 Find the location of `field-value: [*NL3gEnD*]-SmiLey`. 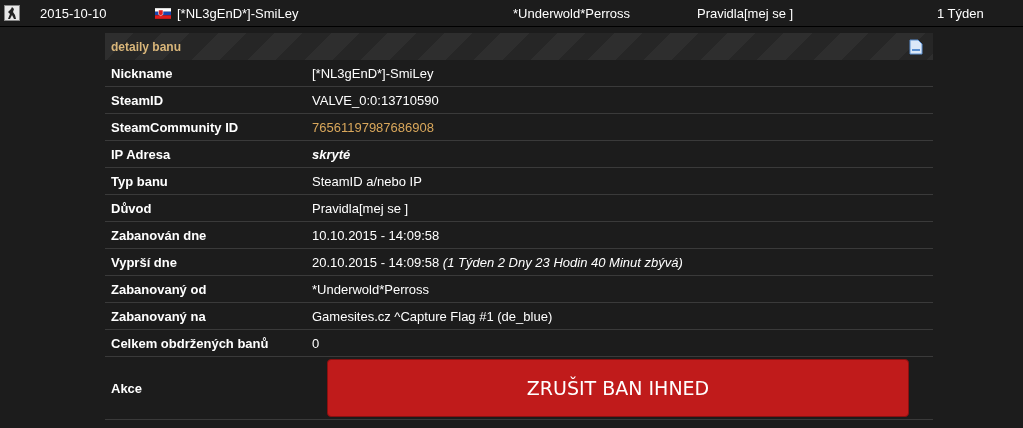

field-value: [*NL3gEnD*]-SmiLey is located at coordinates (373, 73).